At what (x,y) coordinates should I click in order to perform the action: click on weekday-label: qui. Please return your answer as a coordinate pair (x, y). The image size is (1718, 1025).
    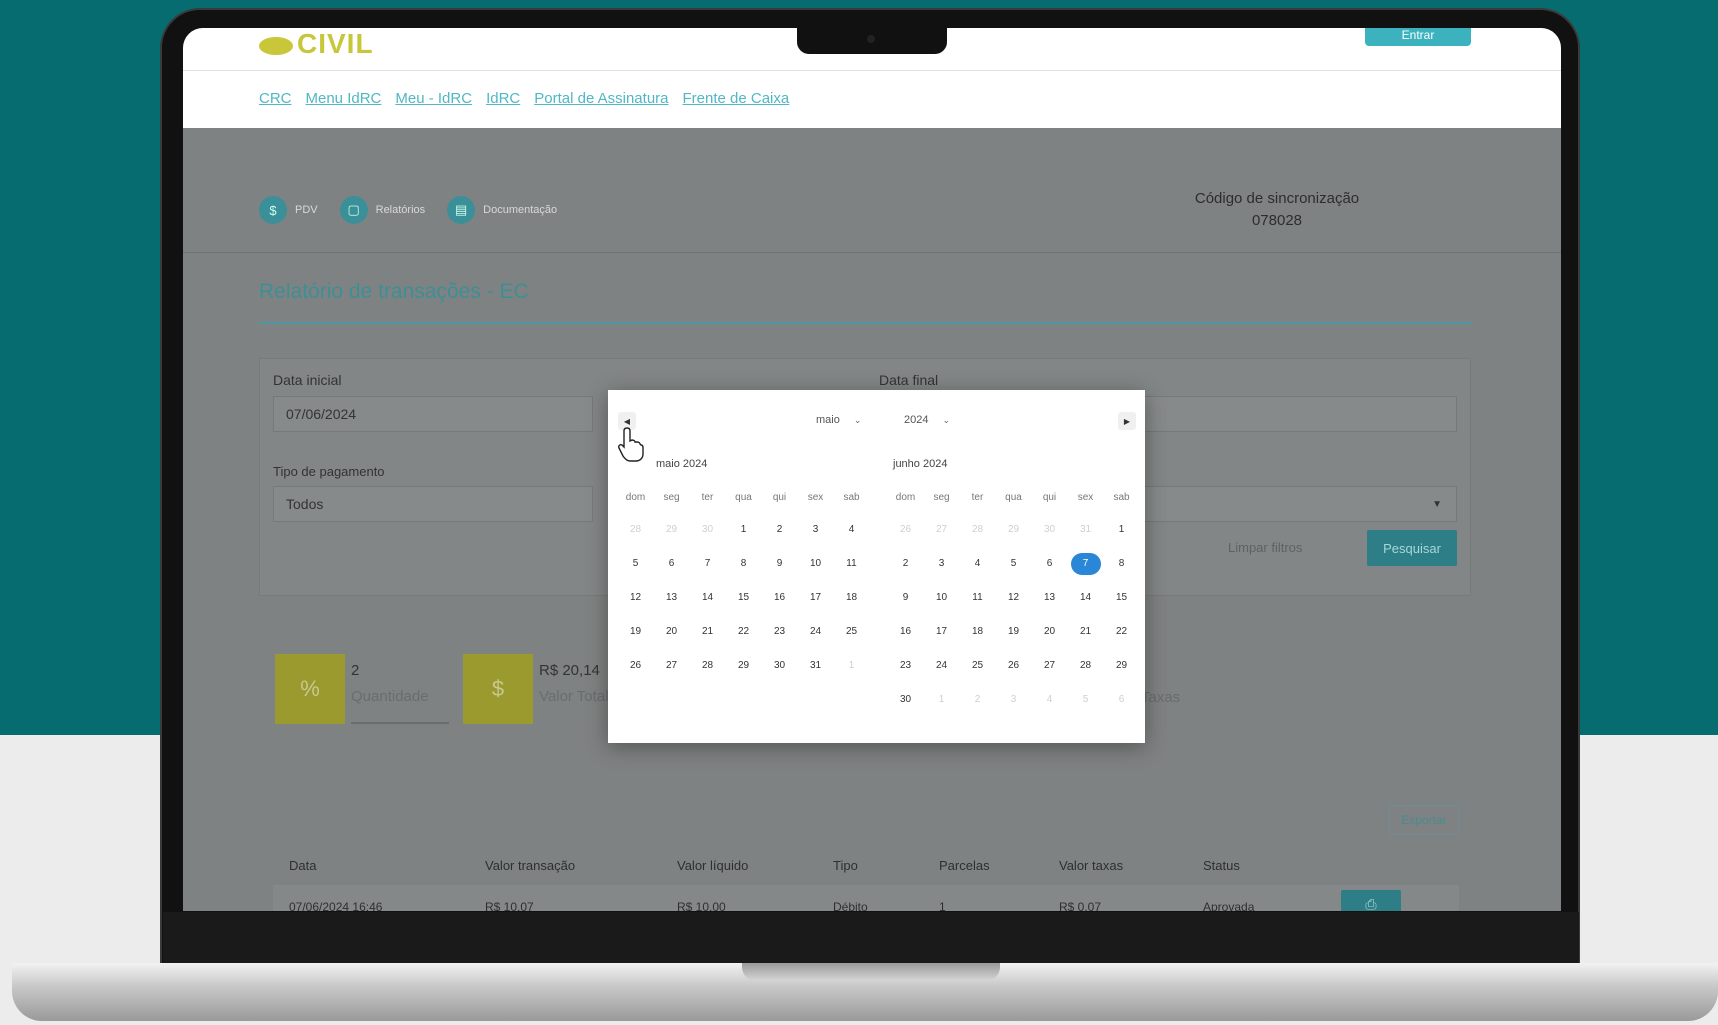
    Looking at the image, I should click on (1049, 497).